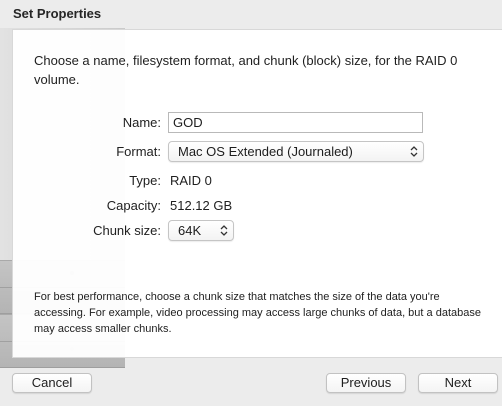 This screenshot has height=406, width=502. I want to click on type-value: RAID 0, so click(191, 180).